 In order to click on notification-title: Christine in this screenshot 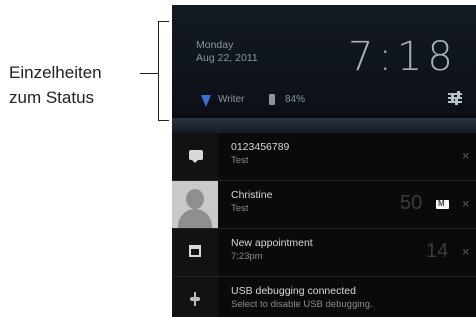, I will do `click(252, 195)`.